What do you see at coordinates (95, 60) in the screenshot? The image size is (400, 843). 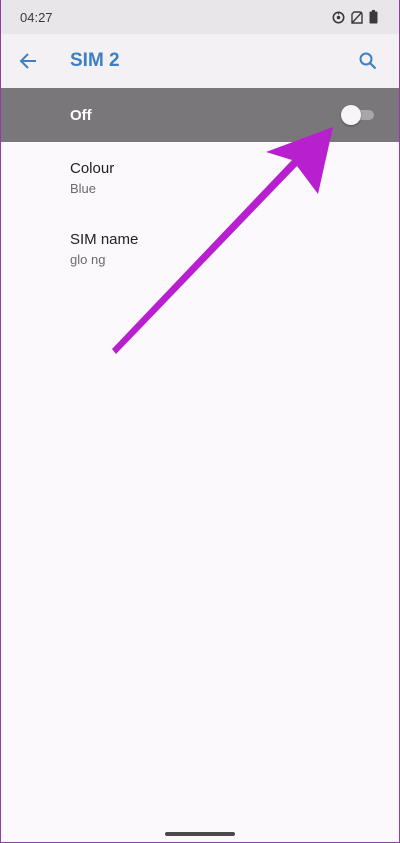 I see `page-title: SIM 2` at bounding box center [95, 60].